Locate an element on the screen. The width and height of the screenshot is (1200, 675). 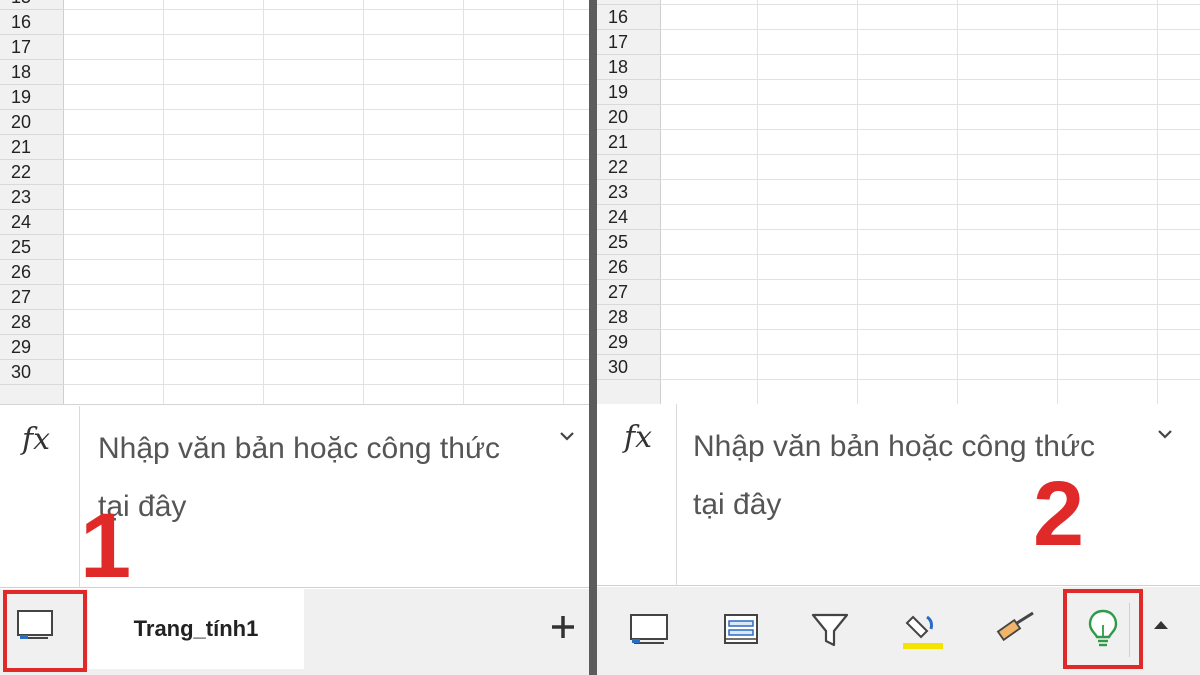
formula-placeholder-line1: Nhập văn bản hoặc công thức is located at coordinates (299, 448).